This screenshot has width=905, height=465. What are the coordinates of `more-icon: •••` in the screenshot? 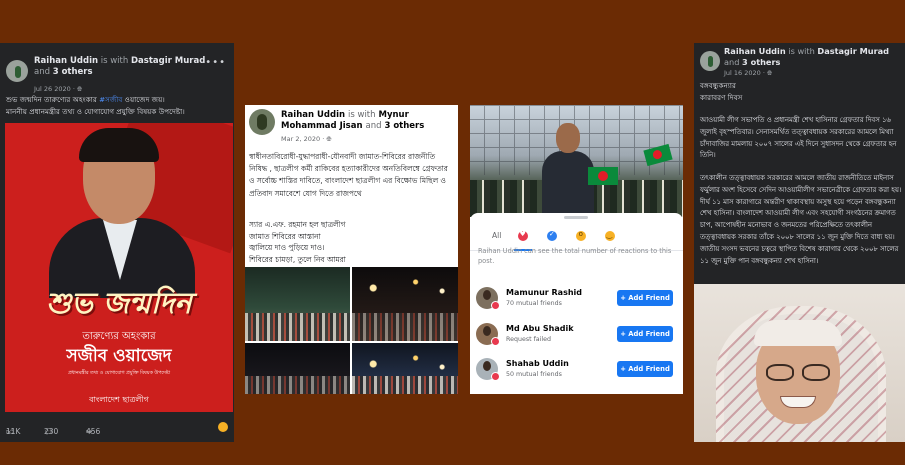 It's located at (215, 62).